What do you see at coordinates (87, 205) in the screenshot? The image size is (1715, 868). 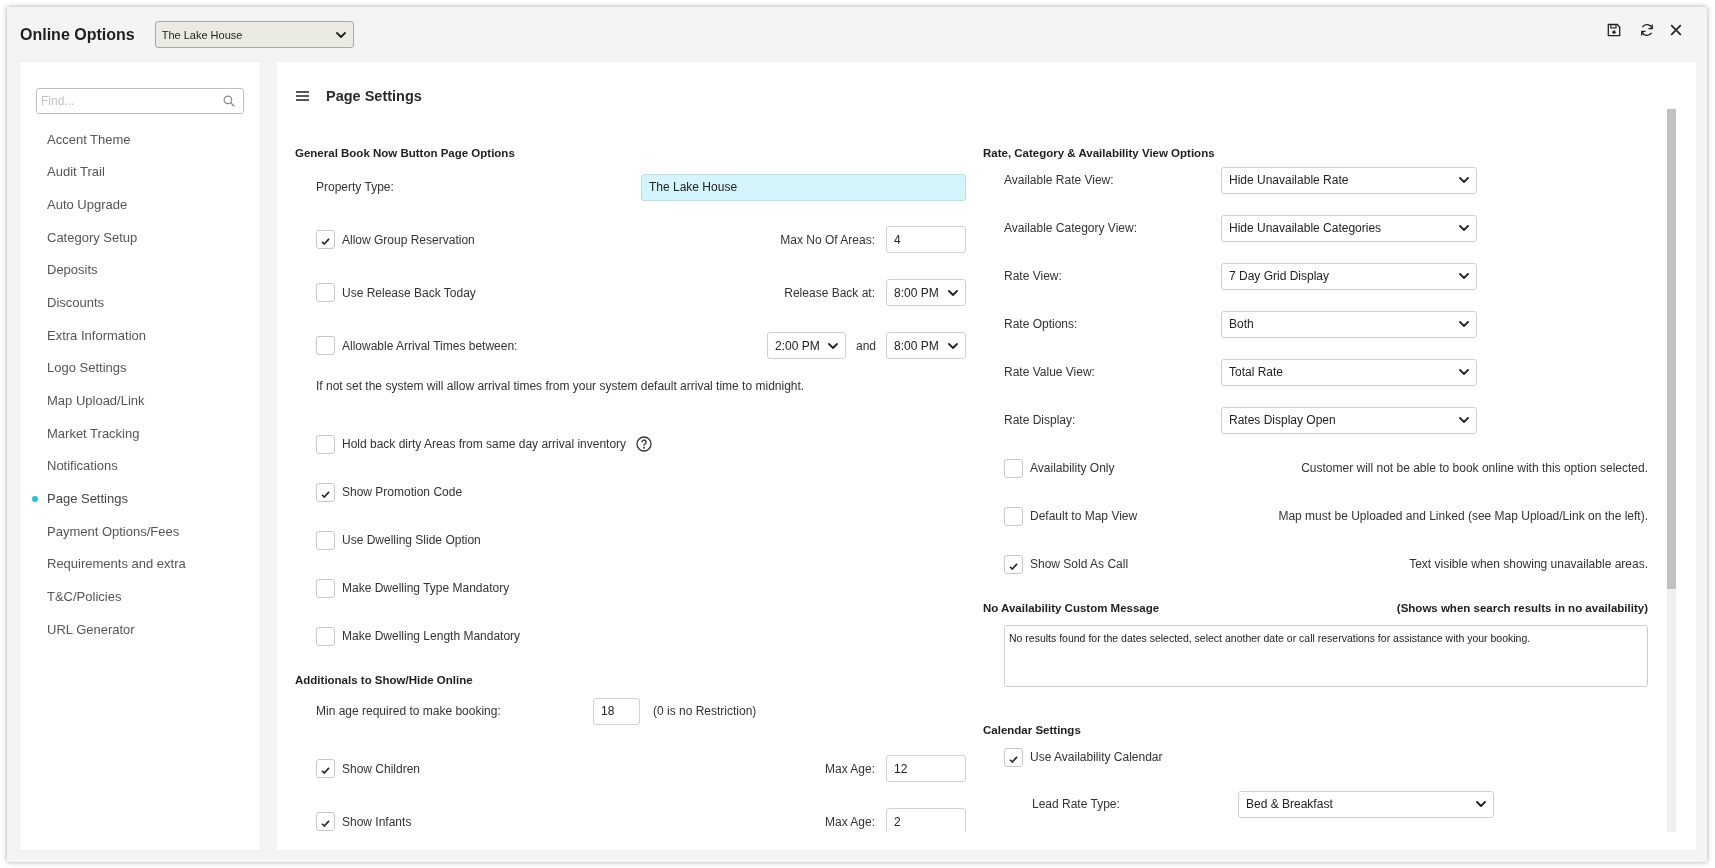 I see `sidebar-item: Auto Upgrade` at bounding box center [87, 205].